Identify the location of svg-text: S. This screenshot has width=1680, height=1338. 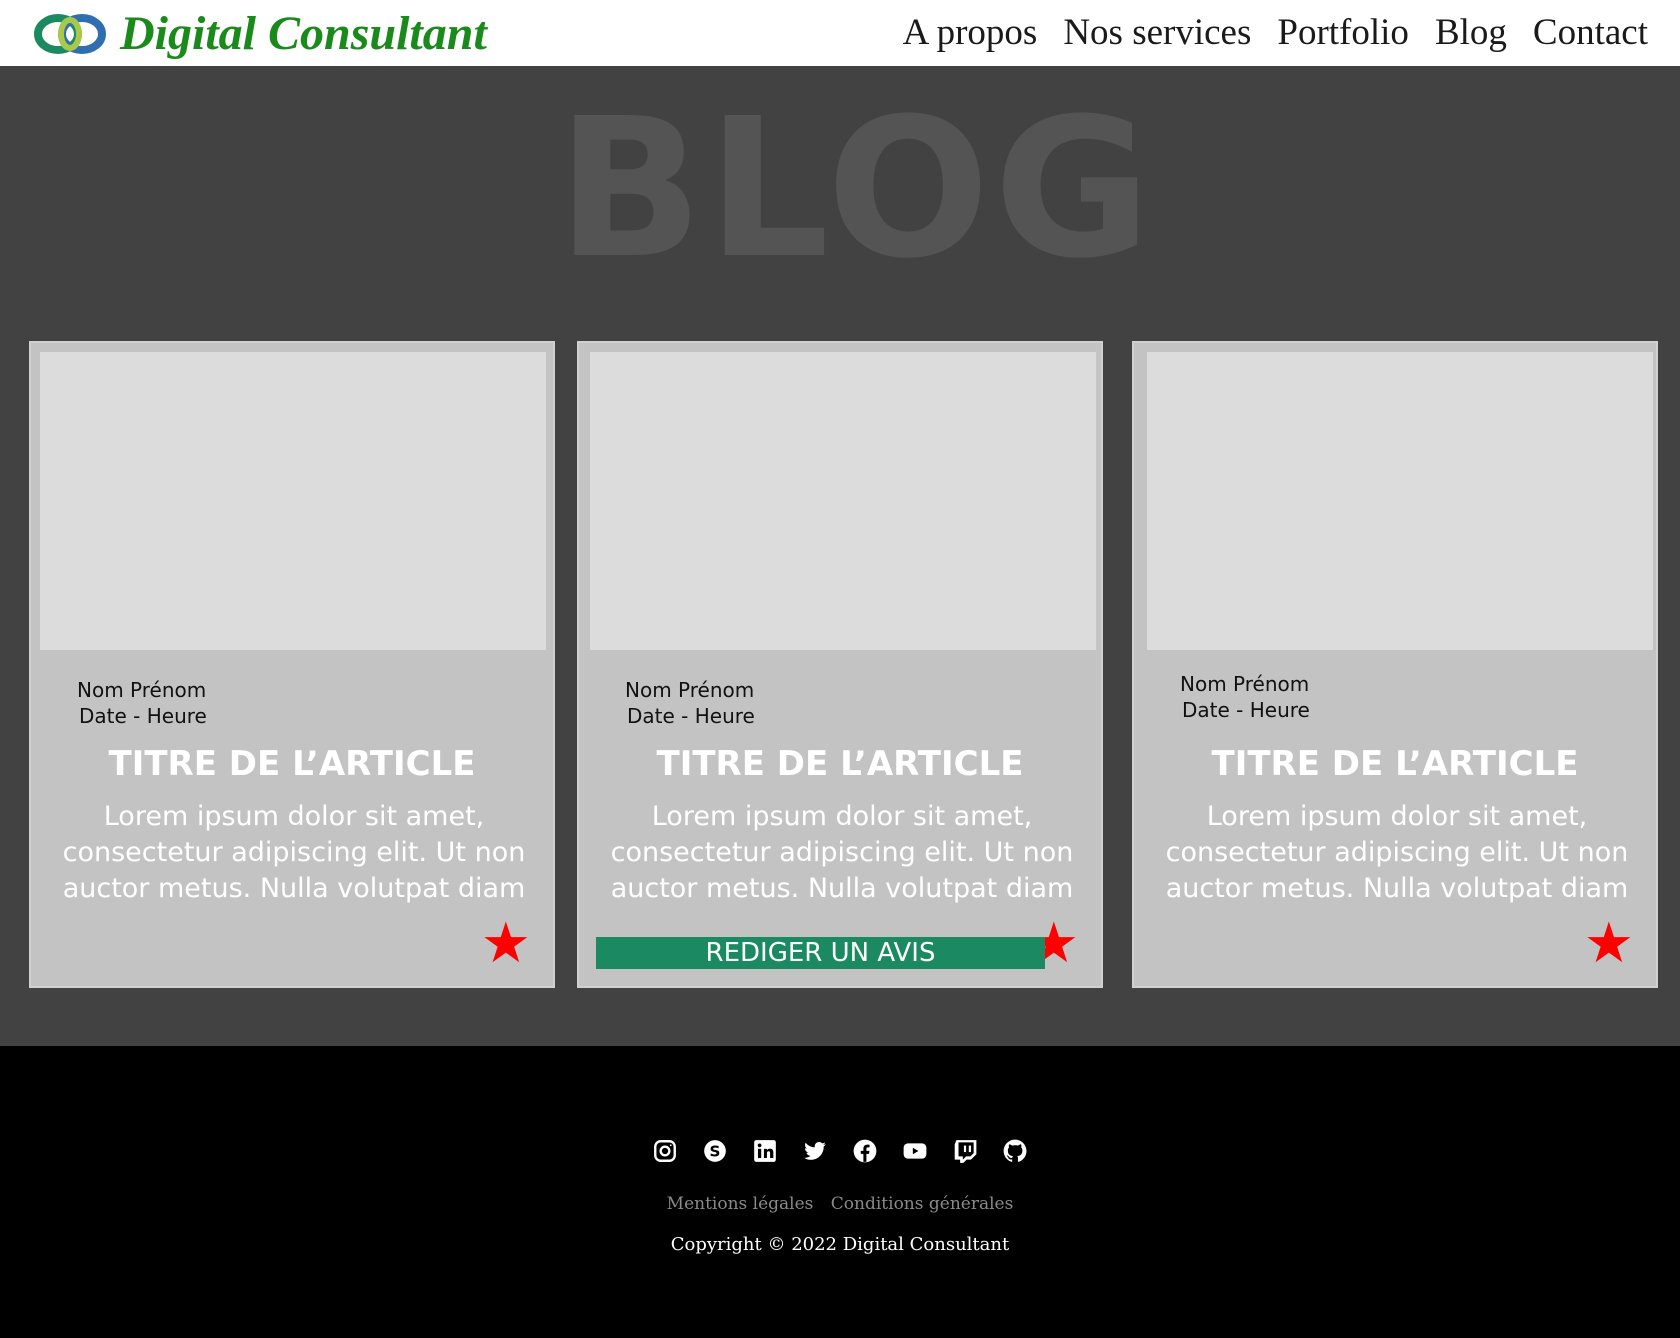
(715, 1151).